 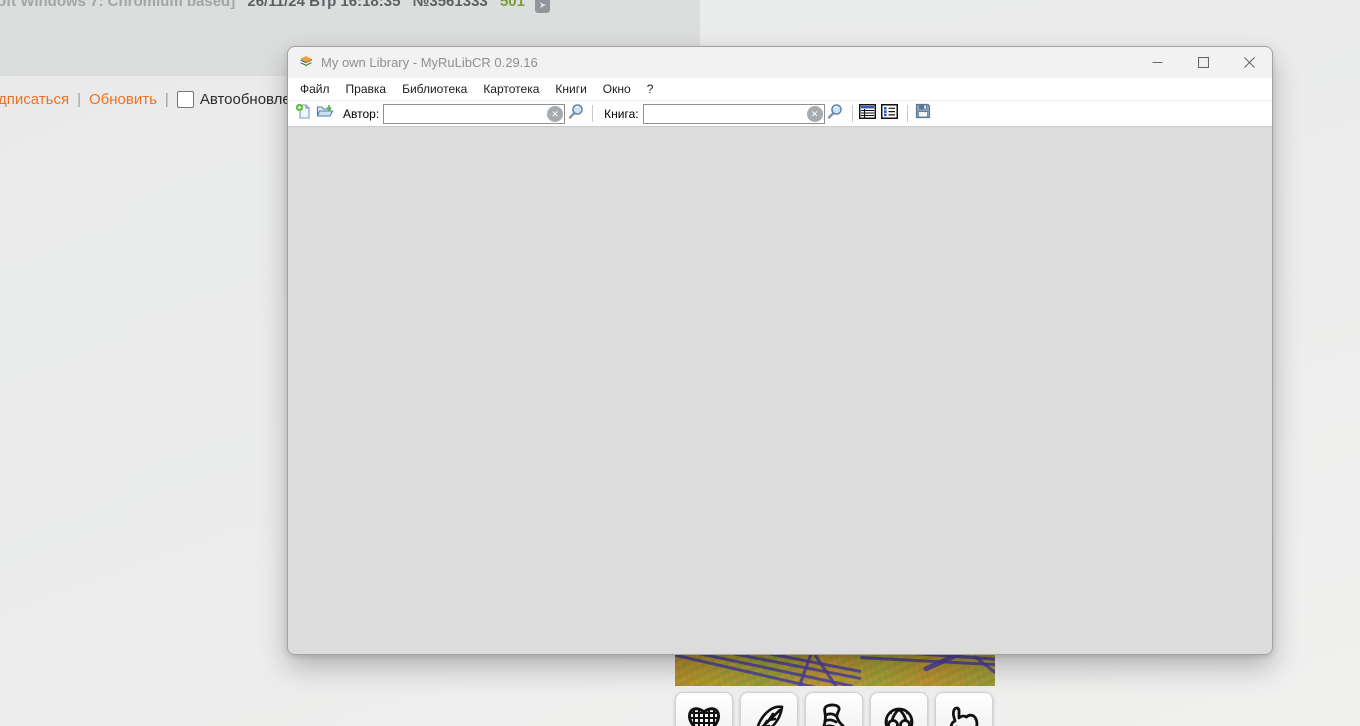 I want to click on post-reply-count: 501, so click(x=512, y=5).